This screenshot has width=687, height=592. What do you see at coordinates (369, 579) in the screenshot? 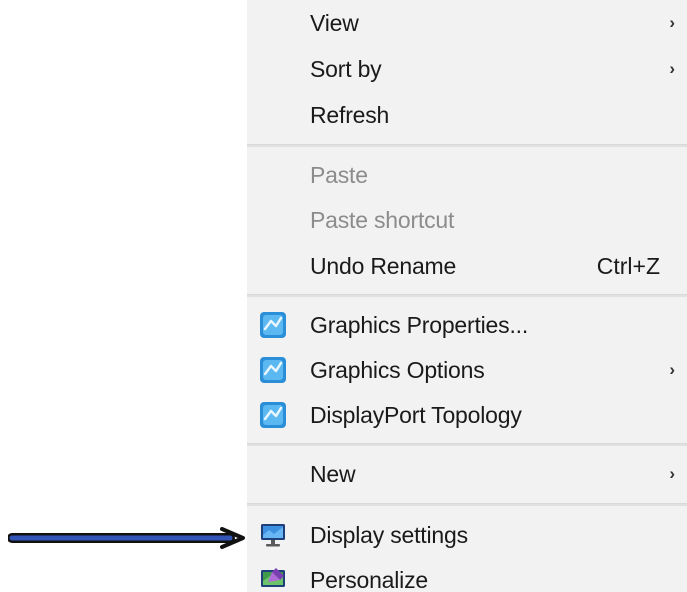
I see `menu-item-label: Personalize` at bounding box center [369, 579].